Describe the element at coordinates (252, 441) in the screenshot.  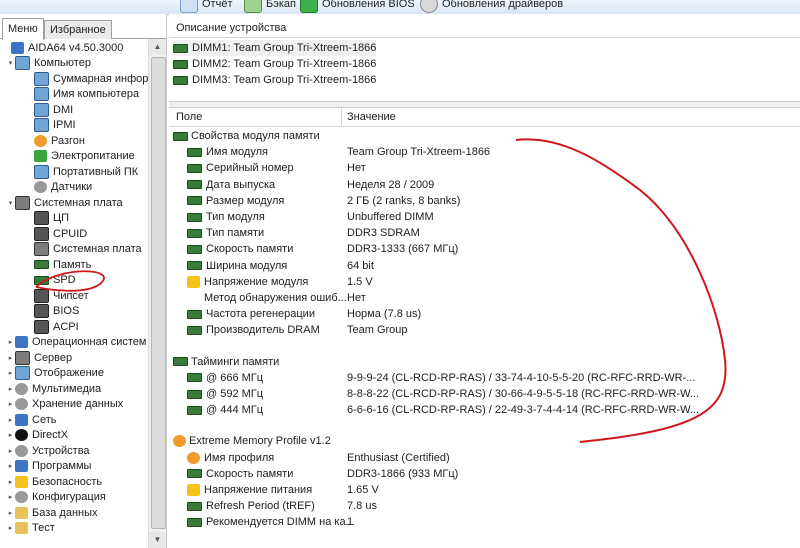
I see `details-group-header: Extreme Memory Profile v1.2` at that location.